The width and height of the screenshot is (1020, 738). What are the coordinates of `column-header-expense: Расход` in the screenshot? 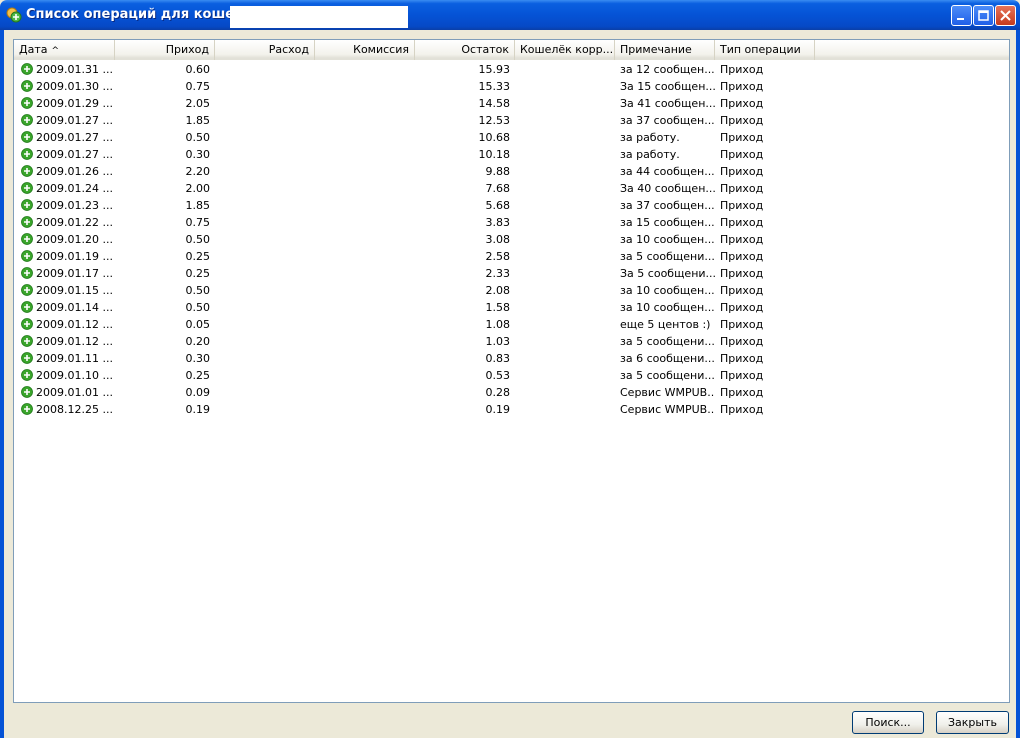 It's located at (265, 50).